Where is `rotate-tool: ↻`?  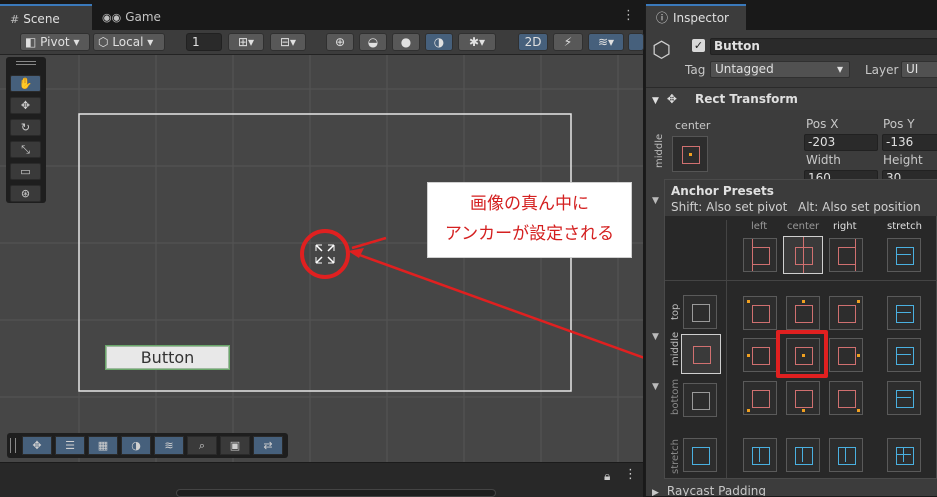 rotate-tool: ↻ is located at coordinates (25, 127).